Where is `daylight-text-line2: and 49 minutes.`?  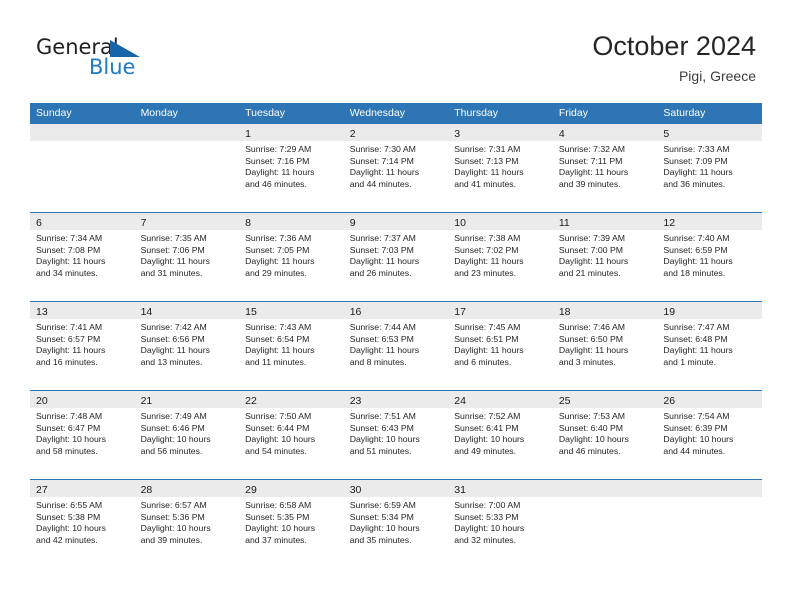 daylight-text-line2: and 49 minutes. is located at coordinates (485, 450).